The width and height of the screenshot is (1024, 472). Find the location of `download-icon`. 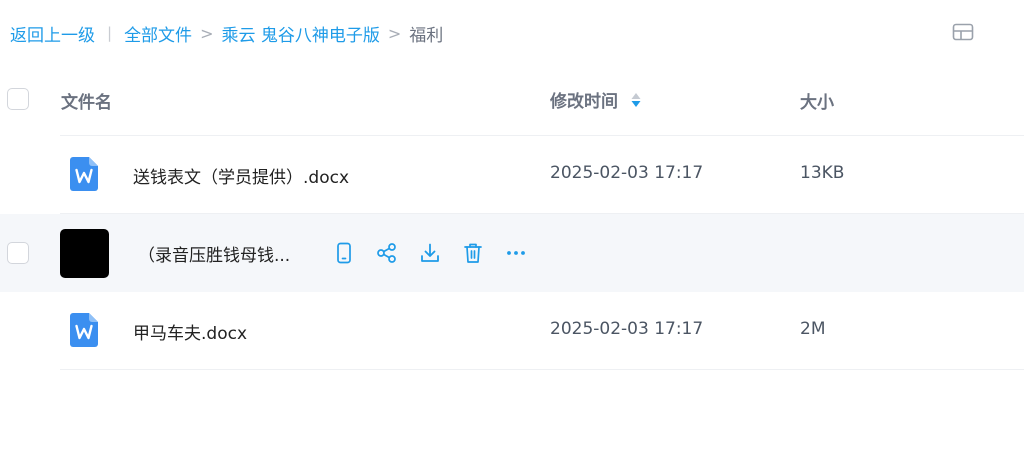

download-icon is located at coordinates (430, 253).